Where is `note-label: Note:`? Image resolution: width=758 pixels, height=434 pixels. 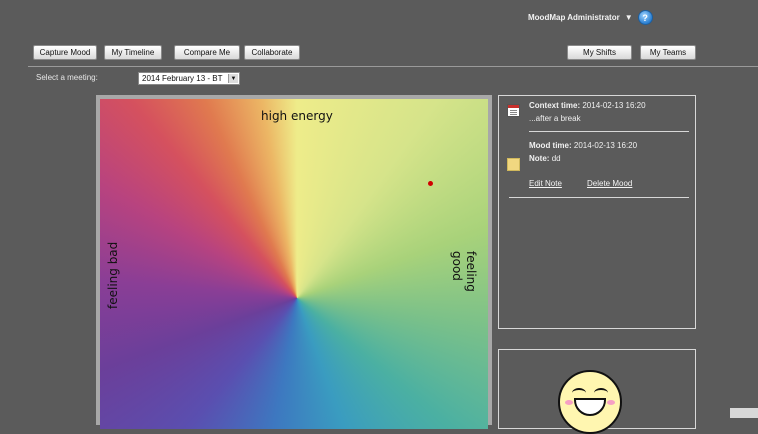 note-label: Note: is located at coordinates (539, 158).